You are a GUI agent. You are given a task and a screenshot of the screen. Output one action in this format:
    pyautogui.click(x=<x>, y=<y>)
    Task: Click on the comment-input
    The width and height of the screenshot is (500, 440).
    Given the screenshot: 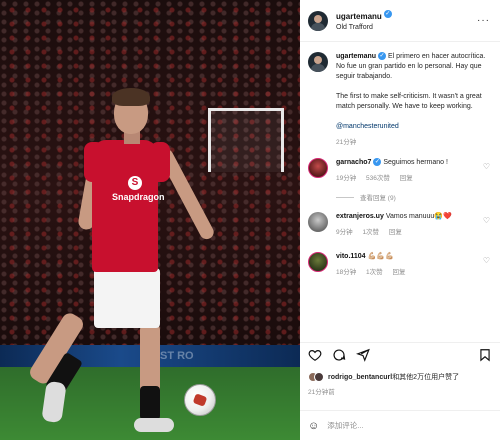 What is the action you would take?
    pyautogui.click(x=397, y=425)
    